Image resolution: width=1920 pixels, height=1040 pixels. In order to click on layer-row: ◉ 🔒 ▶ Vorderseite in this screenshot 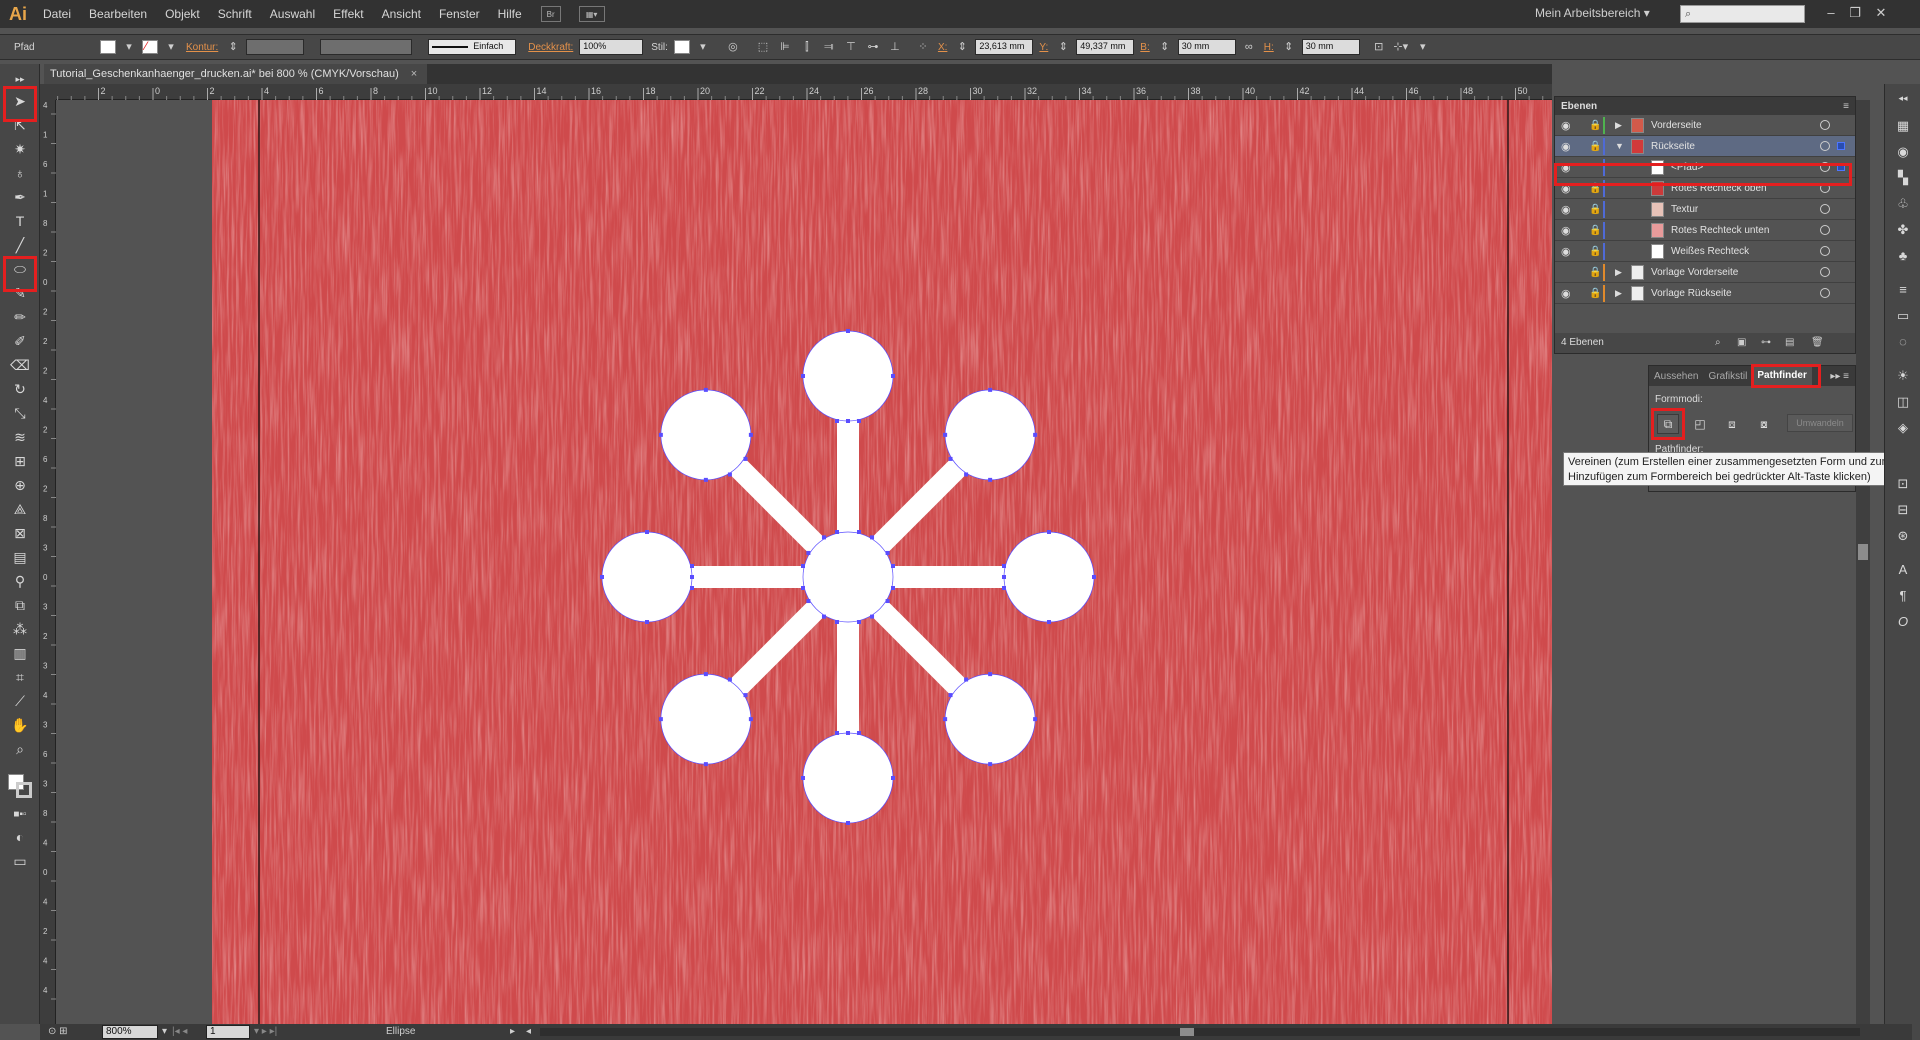, I will do `click(1705, 125)`.